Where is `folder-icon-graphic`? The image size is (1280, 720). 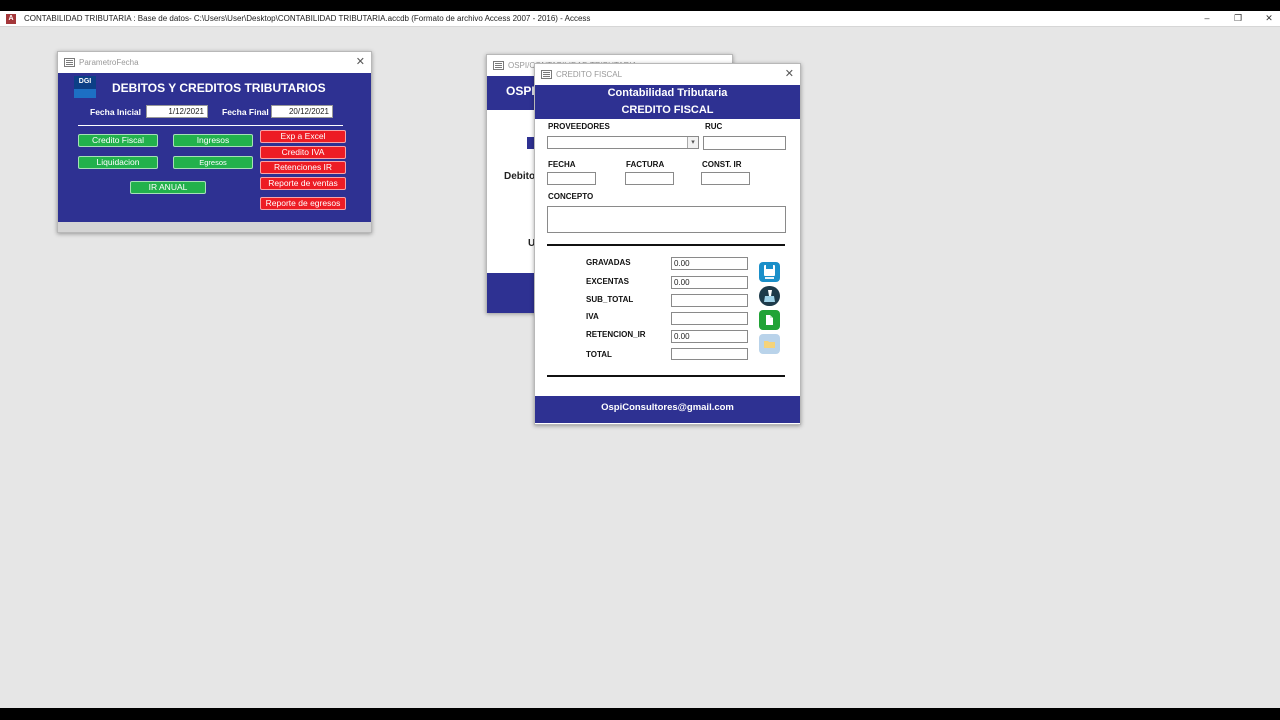
folder-icon-graphic is located at coordinates (769, 344).